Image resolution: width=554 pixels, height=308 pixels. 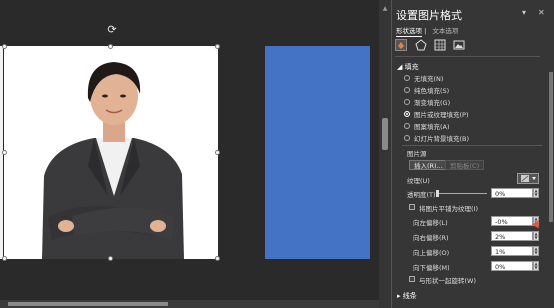 I want to click on offset-bottom-stepper: ▲ ▼, so click(x=536, y=266).